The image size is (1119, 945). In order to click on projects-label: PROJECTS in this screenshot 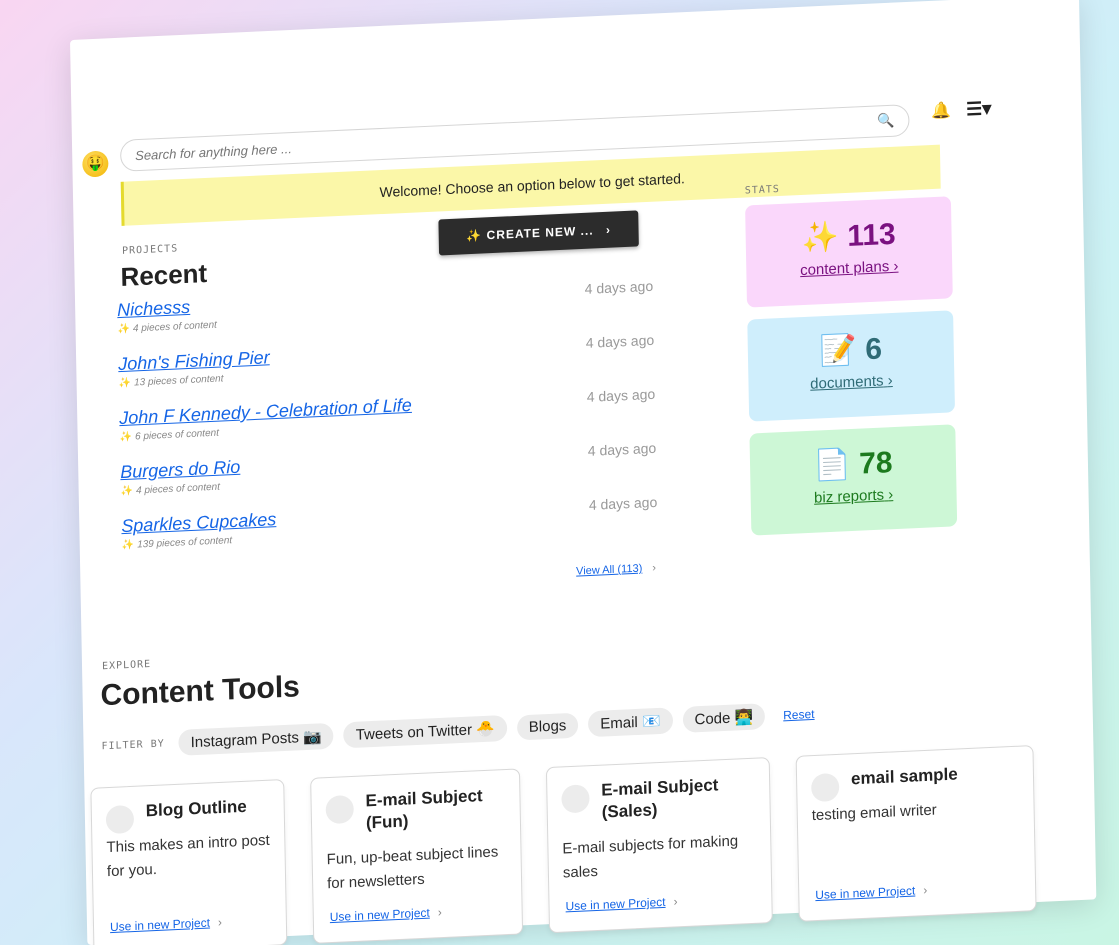, I will do `click(150, 250)`.